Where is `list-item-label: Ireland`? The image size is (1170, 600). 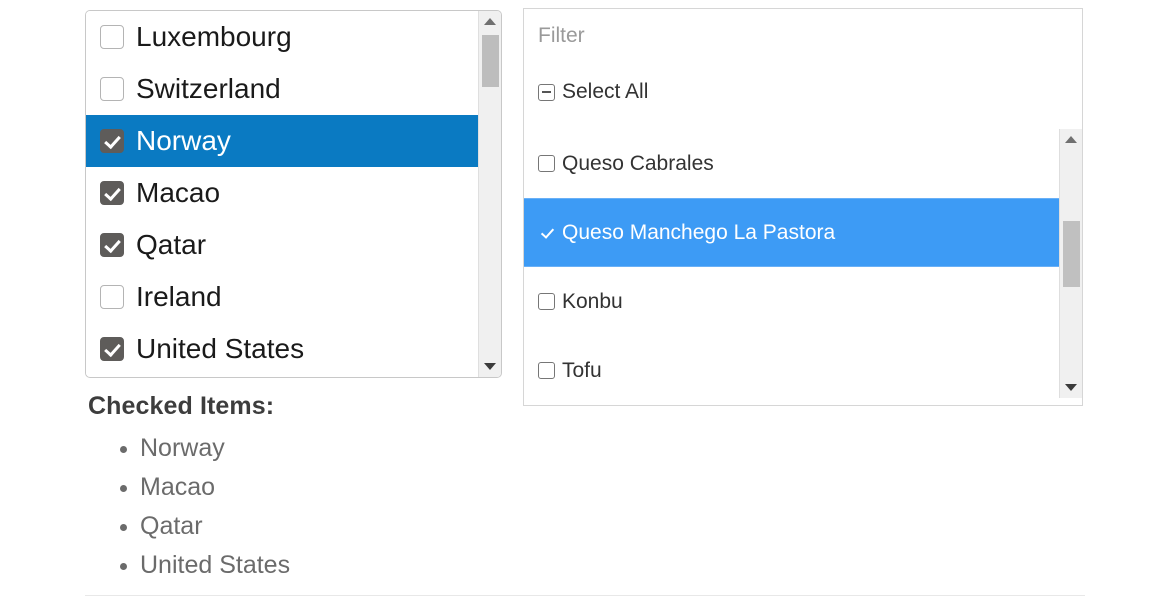 list-item-label: Ireland is located at coordinates (179, 296).